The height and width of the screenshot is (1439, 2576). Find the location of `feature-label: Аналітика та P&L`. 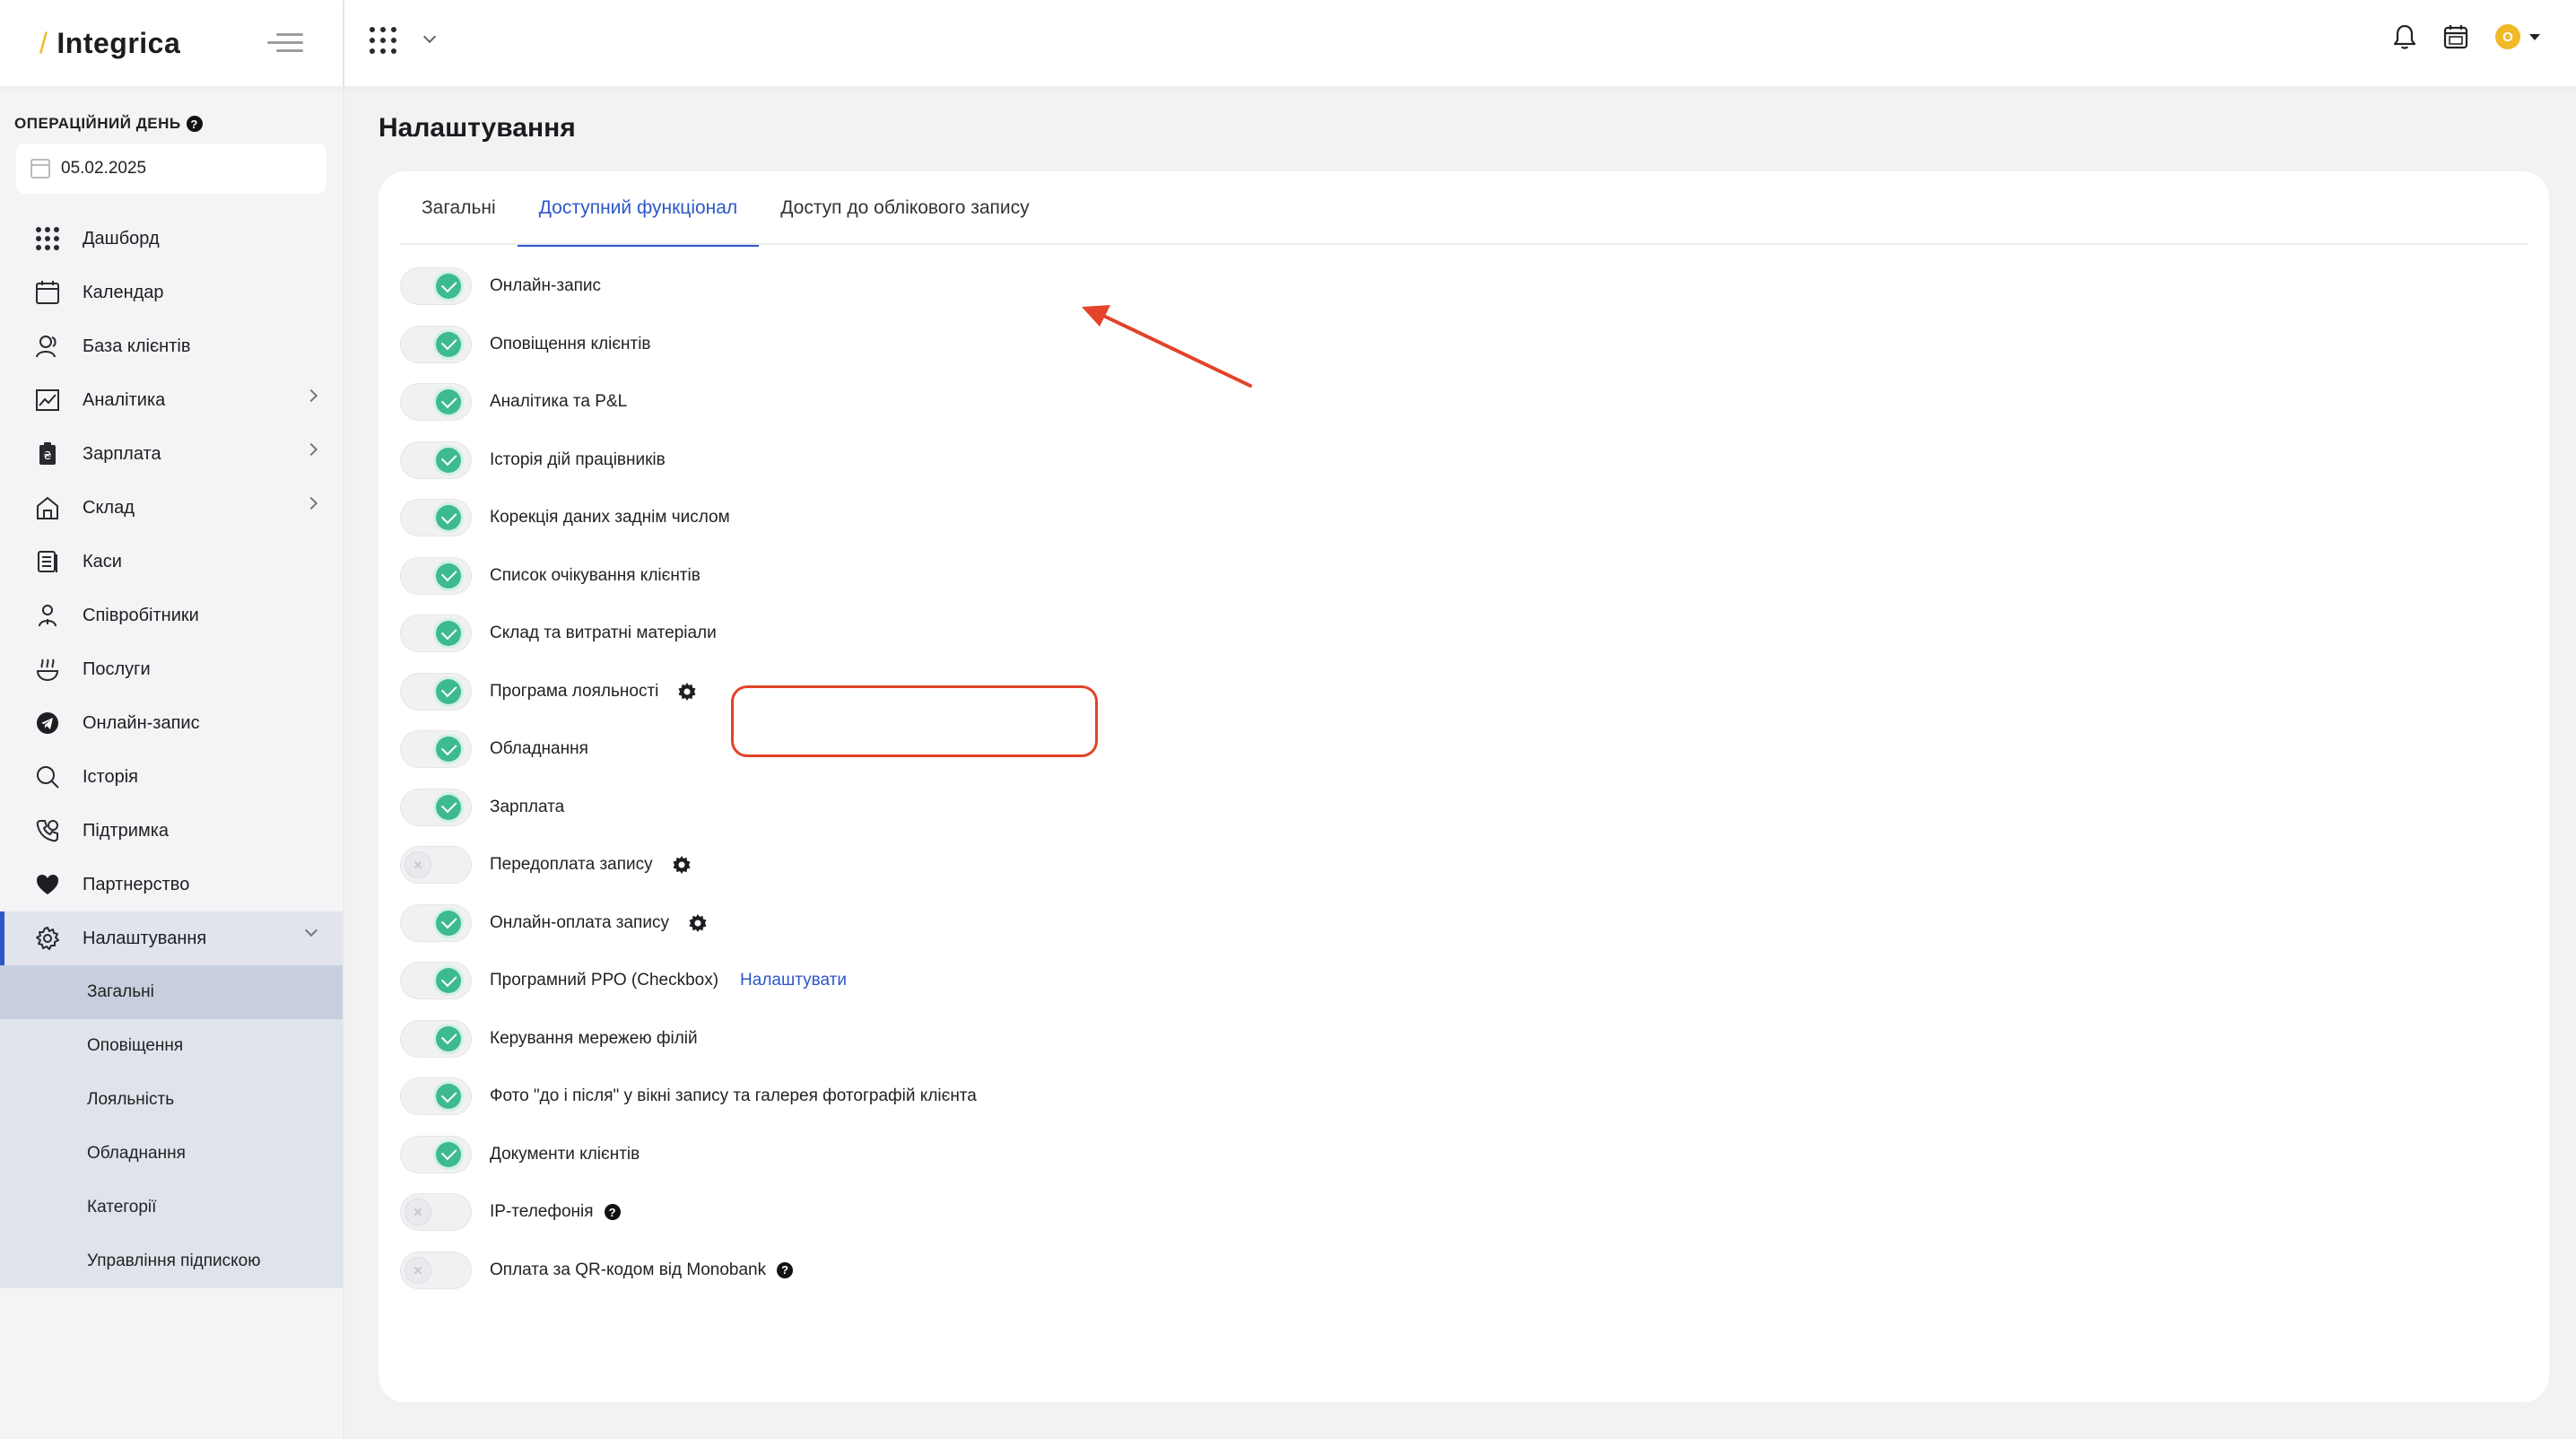

feature-label: Аналітика та P&L is located at coordinates (559, 402).